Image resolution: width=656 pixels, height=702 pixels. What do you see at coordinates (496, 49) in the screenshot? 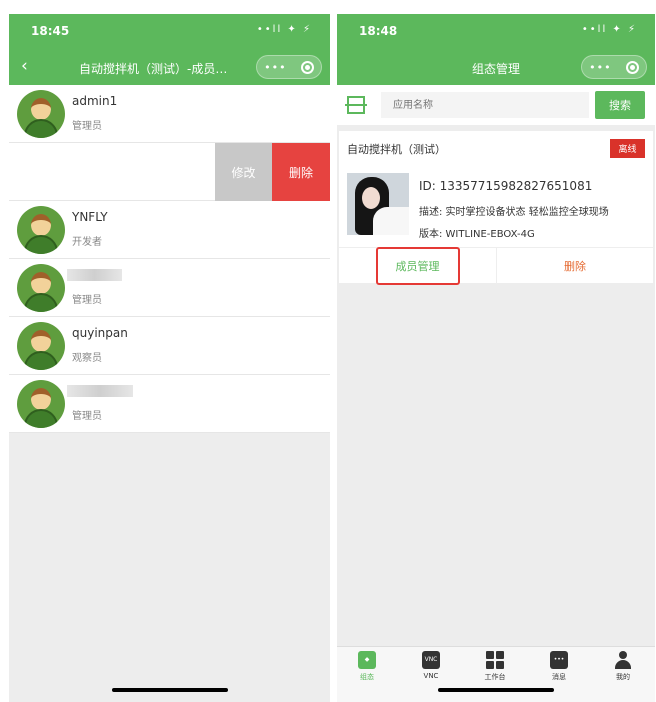
I see `header-bar: 18:48 ••ll ✦ ⚡ 组态管理 •••` at bounding box center [496, 49].